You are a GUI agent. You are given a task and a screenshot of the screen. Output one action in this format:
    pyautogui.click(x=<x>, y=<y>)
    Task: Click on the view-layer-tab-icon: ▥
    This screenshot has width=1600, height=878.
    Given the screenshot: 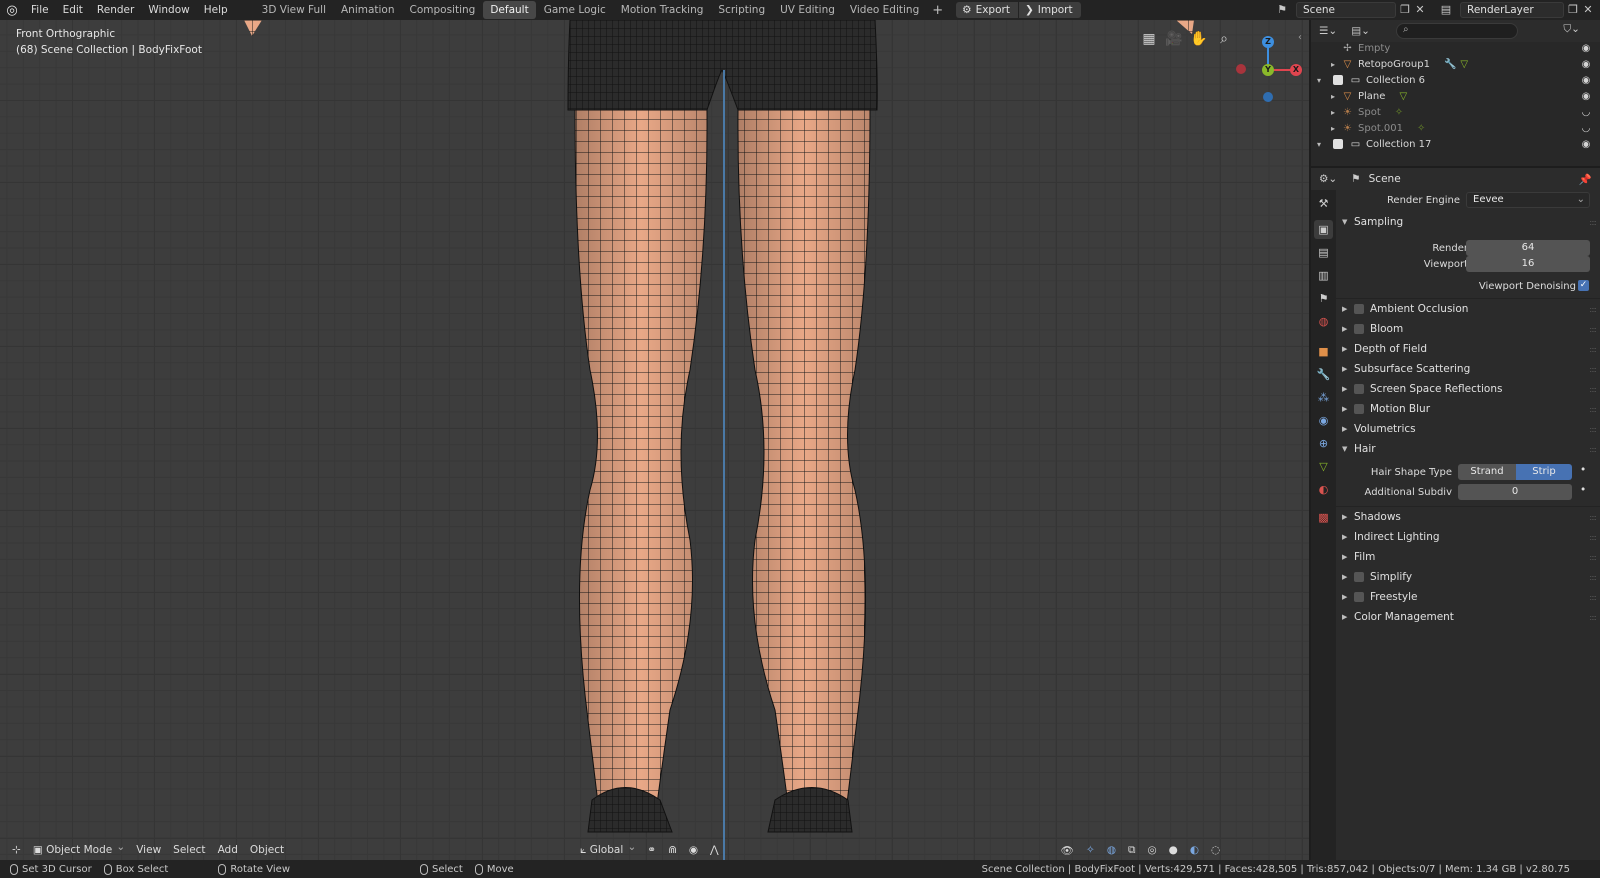 What is the action you would take?
    pyautogui.click(x=1323, y=275)
    